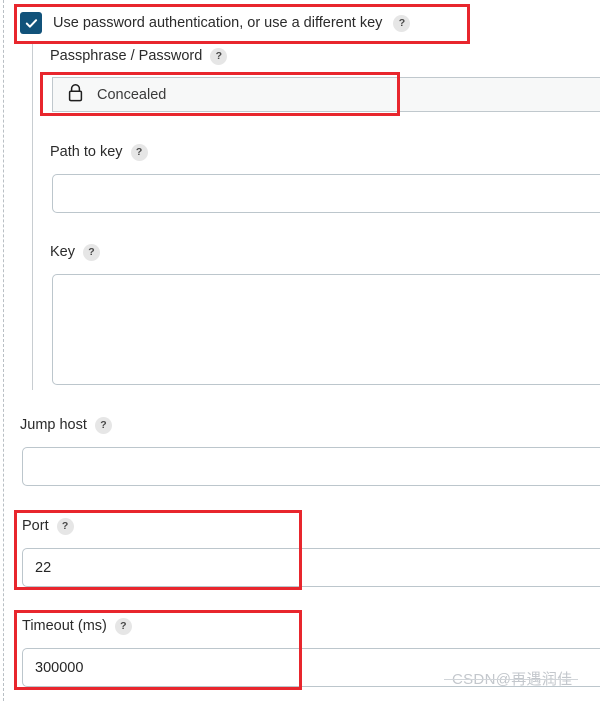 The height and width of the screenshot is (701, 600). What do you see at coordinates (311, 466) in the screenshot?
I see `jump-host-input` at bounding box center [311, 466].